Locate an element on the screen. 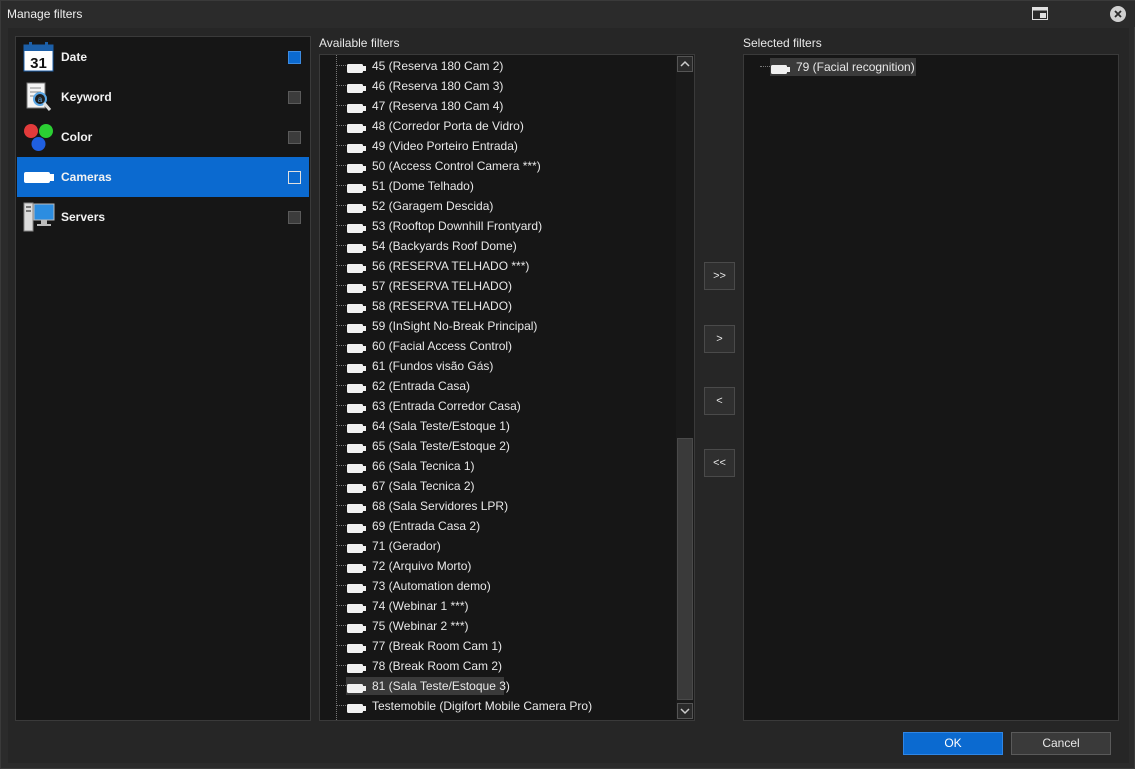  list-item: 53 (Rooftop Downhill Frontyard) is located at coordinates (498, 226).